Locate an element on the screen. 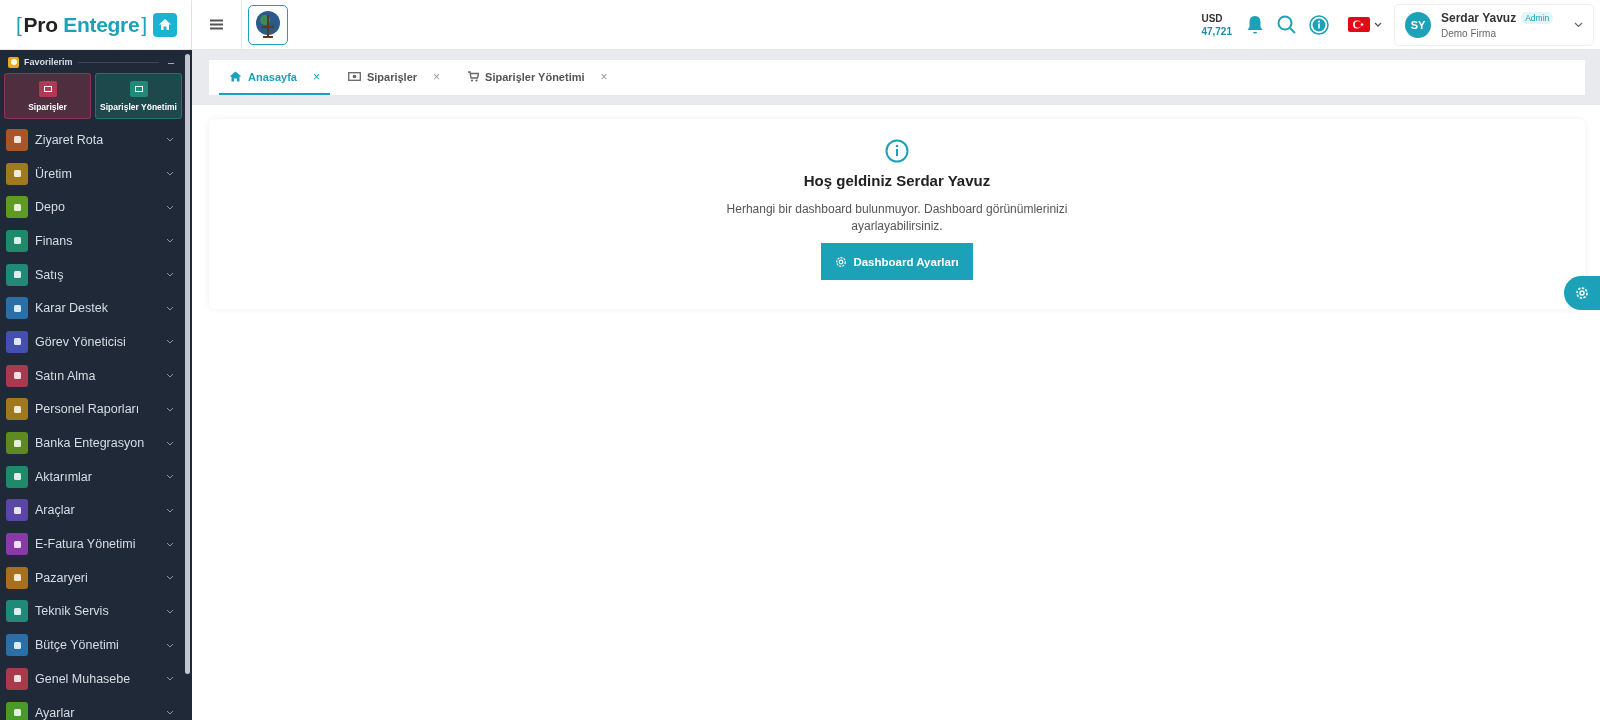 The width and height of the screenshot is (1600, 720). menu-item: Satış is located at coordinates (93, 274).